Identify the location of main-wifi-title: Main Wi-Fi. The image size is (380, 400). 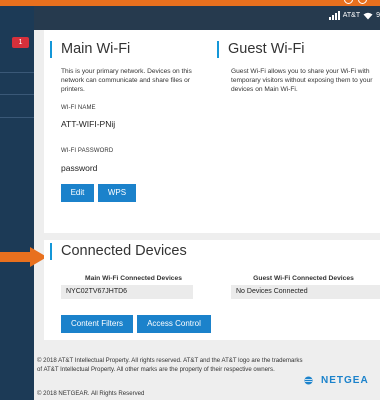
(90, 49).